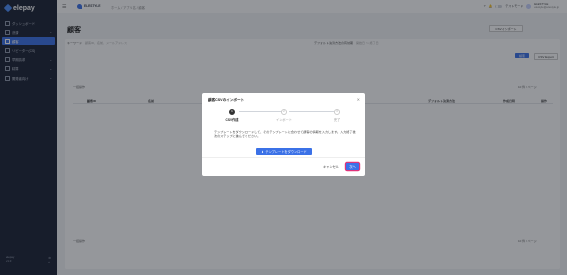 The image size is (567, 275). Describe the element at coordinates (232, 115) in the screenshot. I see `step-csv-create: 1 CSV作成` at that location.